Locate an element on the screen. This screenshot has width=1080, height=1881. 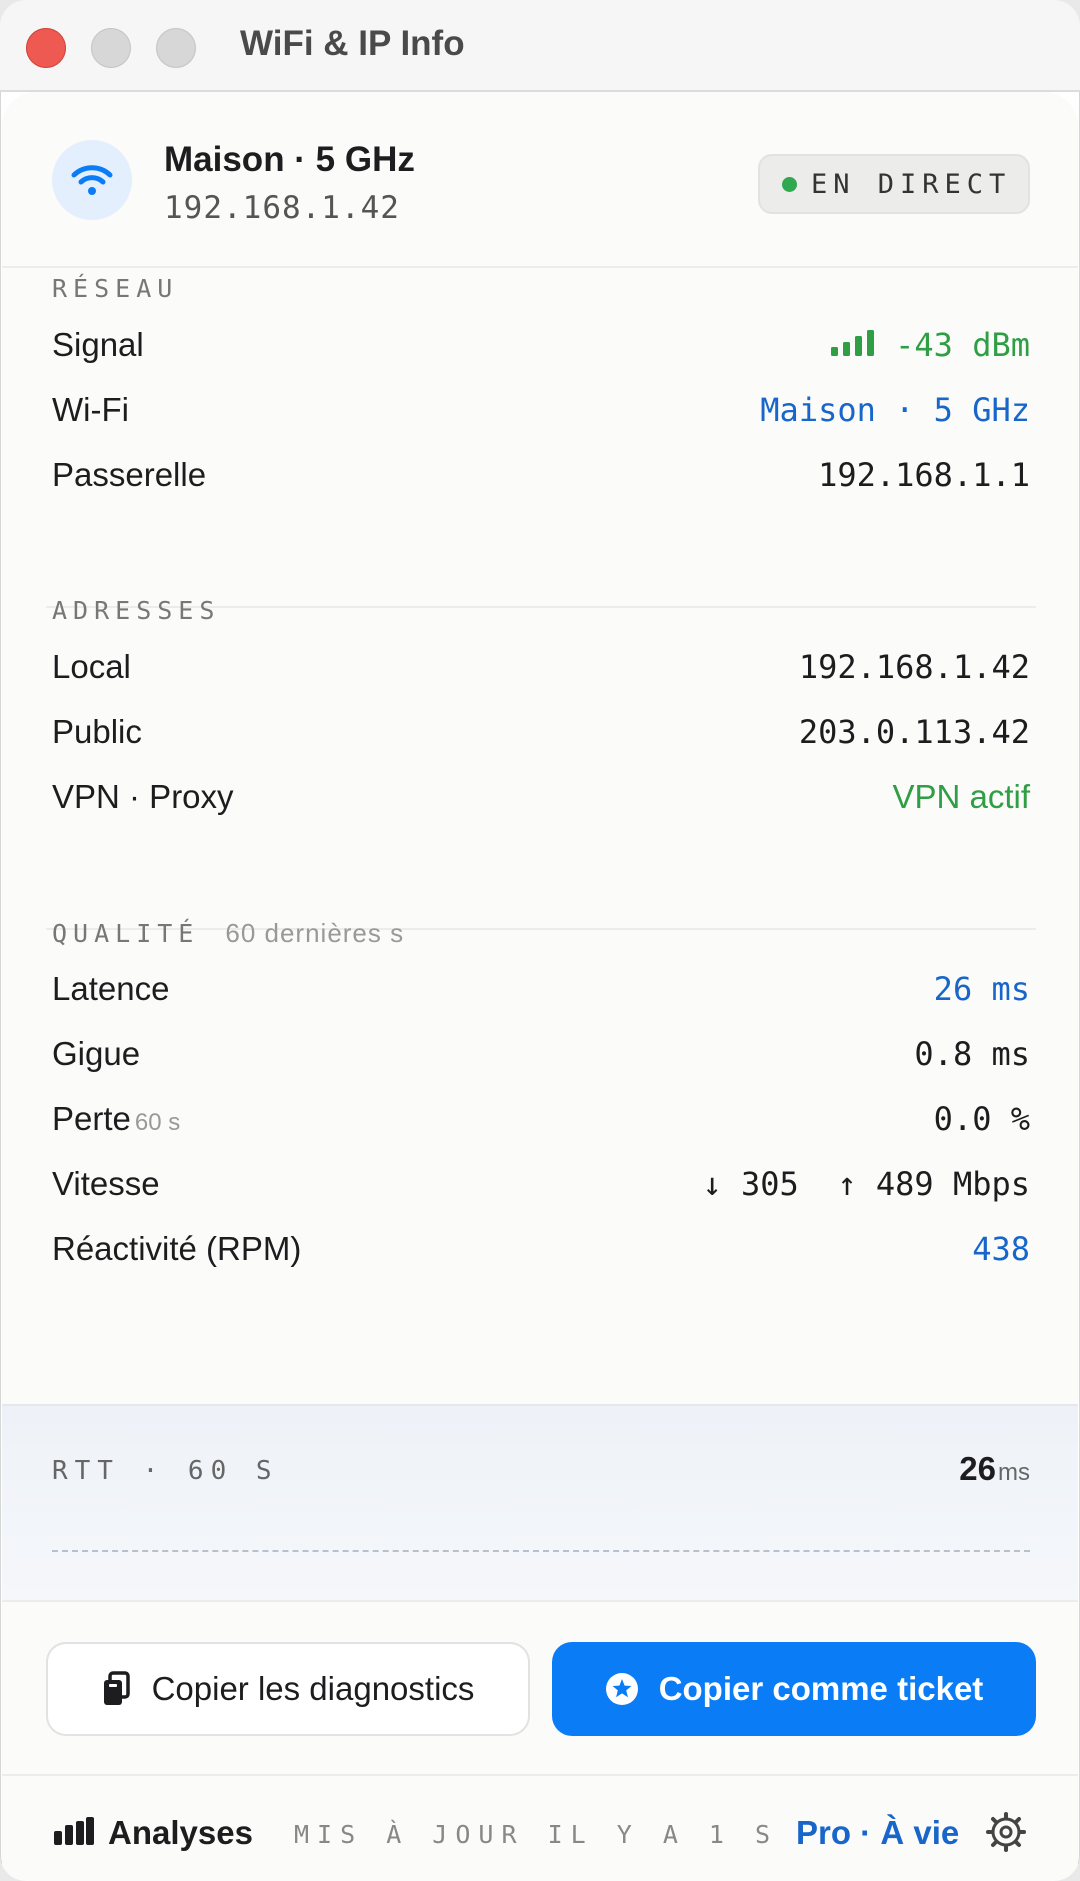
copy-ticket-label: Copier comme ticket is located at coordinates (821, 1688).